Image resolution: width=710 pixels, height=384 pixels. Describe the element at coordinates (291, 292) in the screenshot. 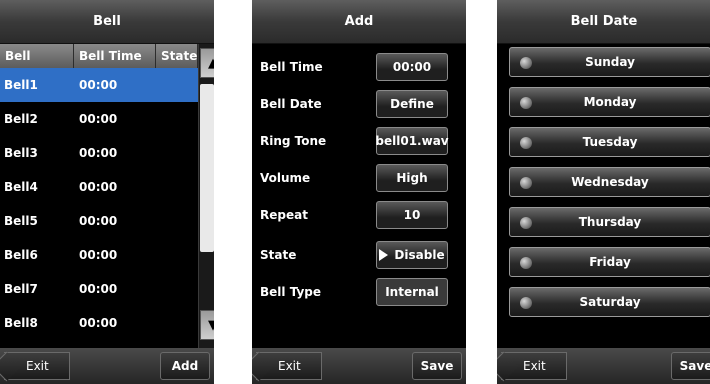

I see `field-label: Bell Type` at that location.